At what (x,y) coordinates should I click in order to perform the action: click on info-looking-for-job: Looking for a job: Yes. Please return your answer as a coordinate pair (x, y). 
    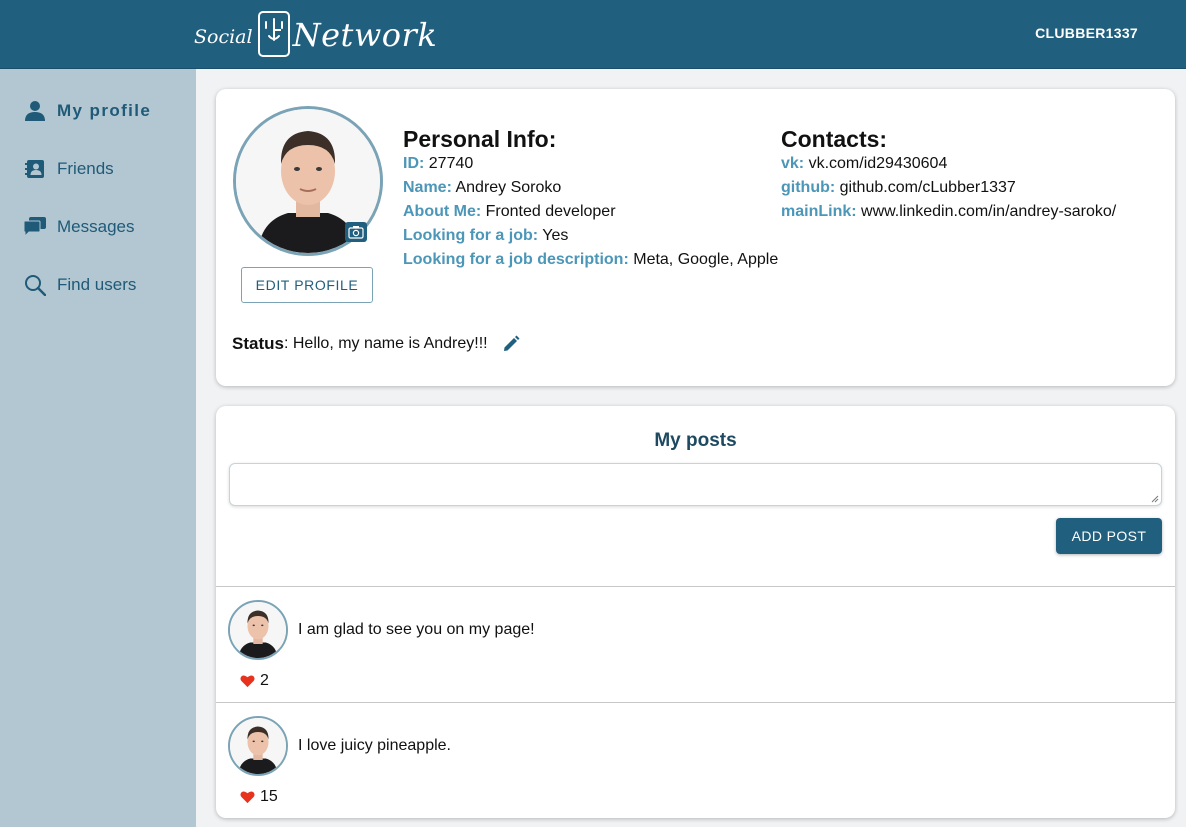
    Looking at the image, I should click on (485, 236).